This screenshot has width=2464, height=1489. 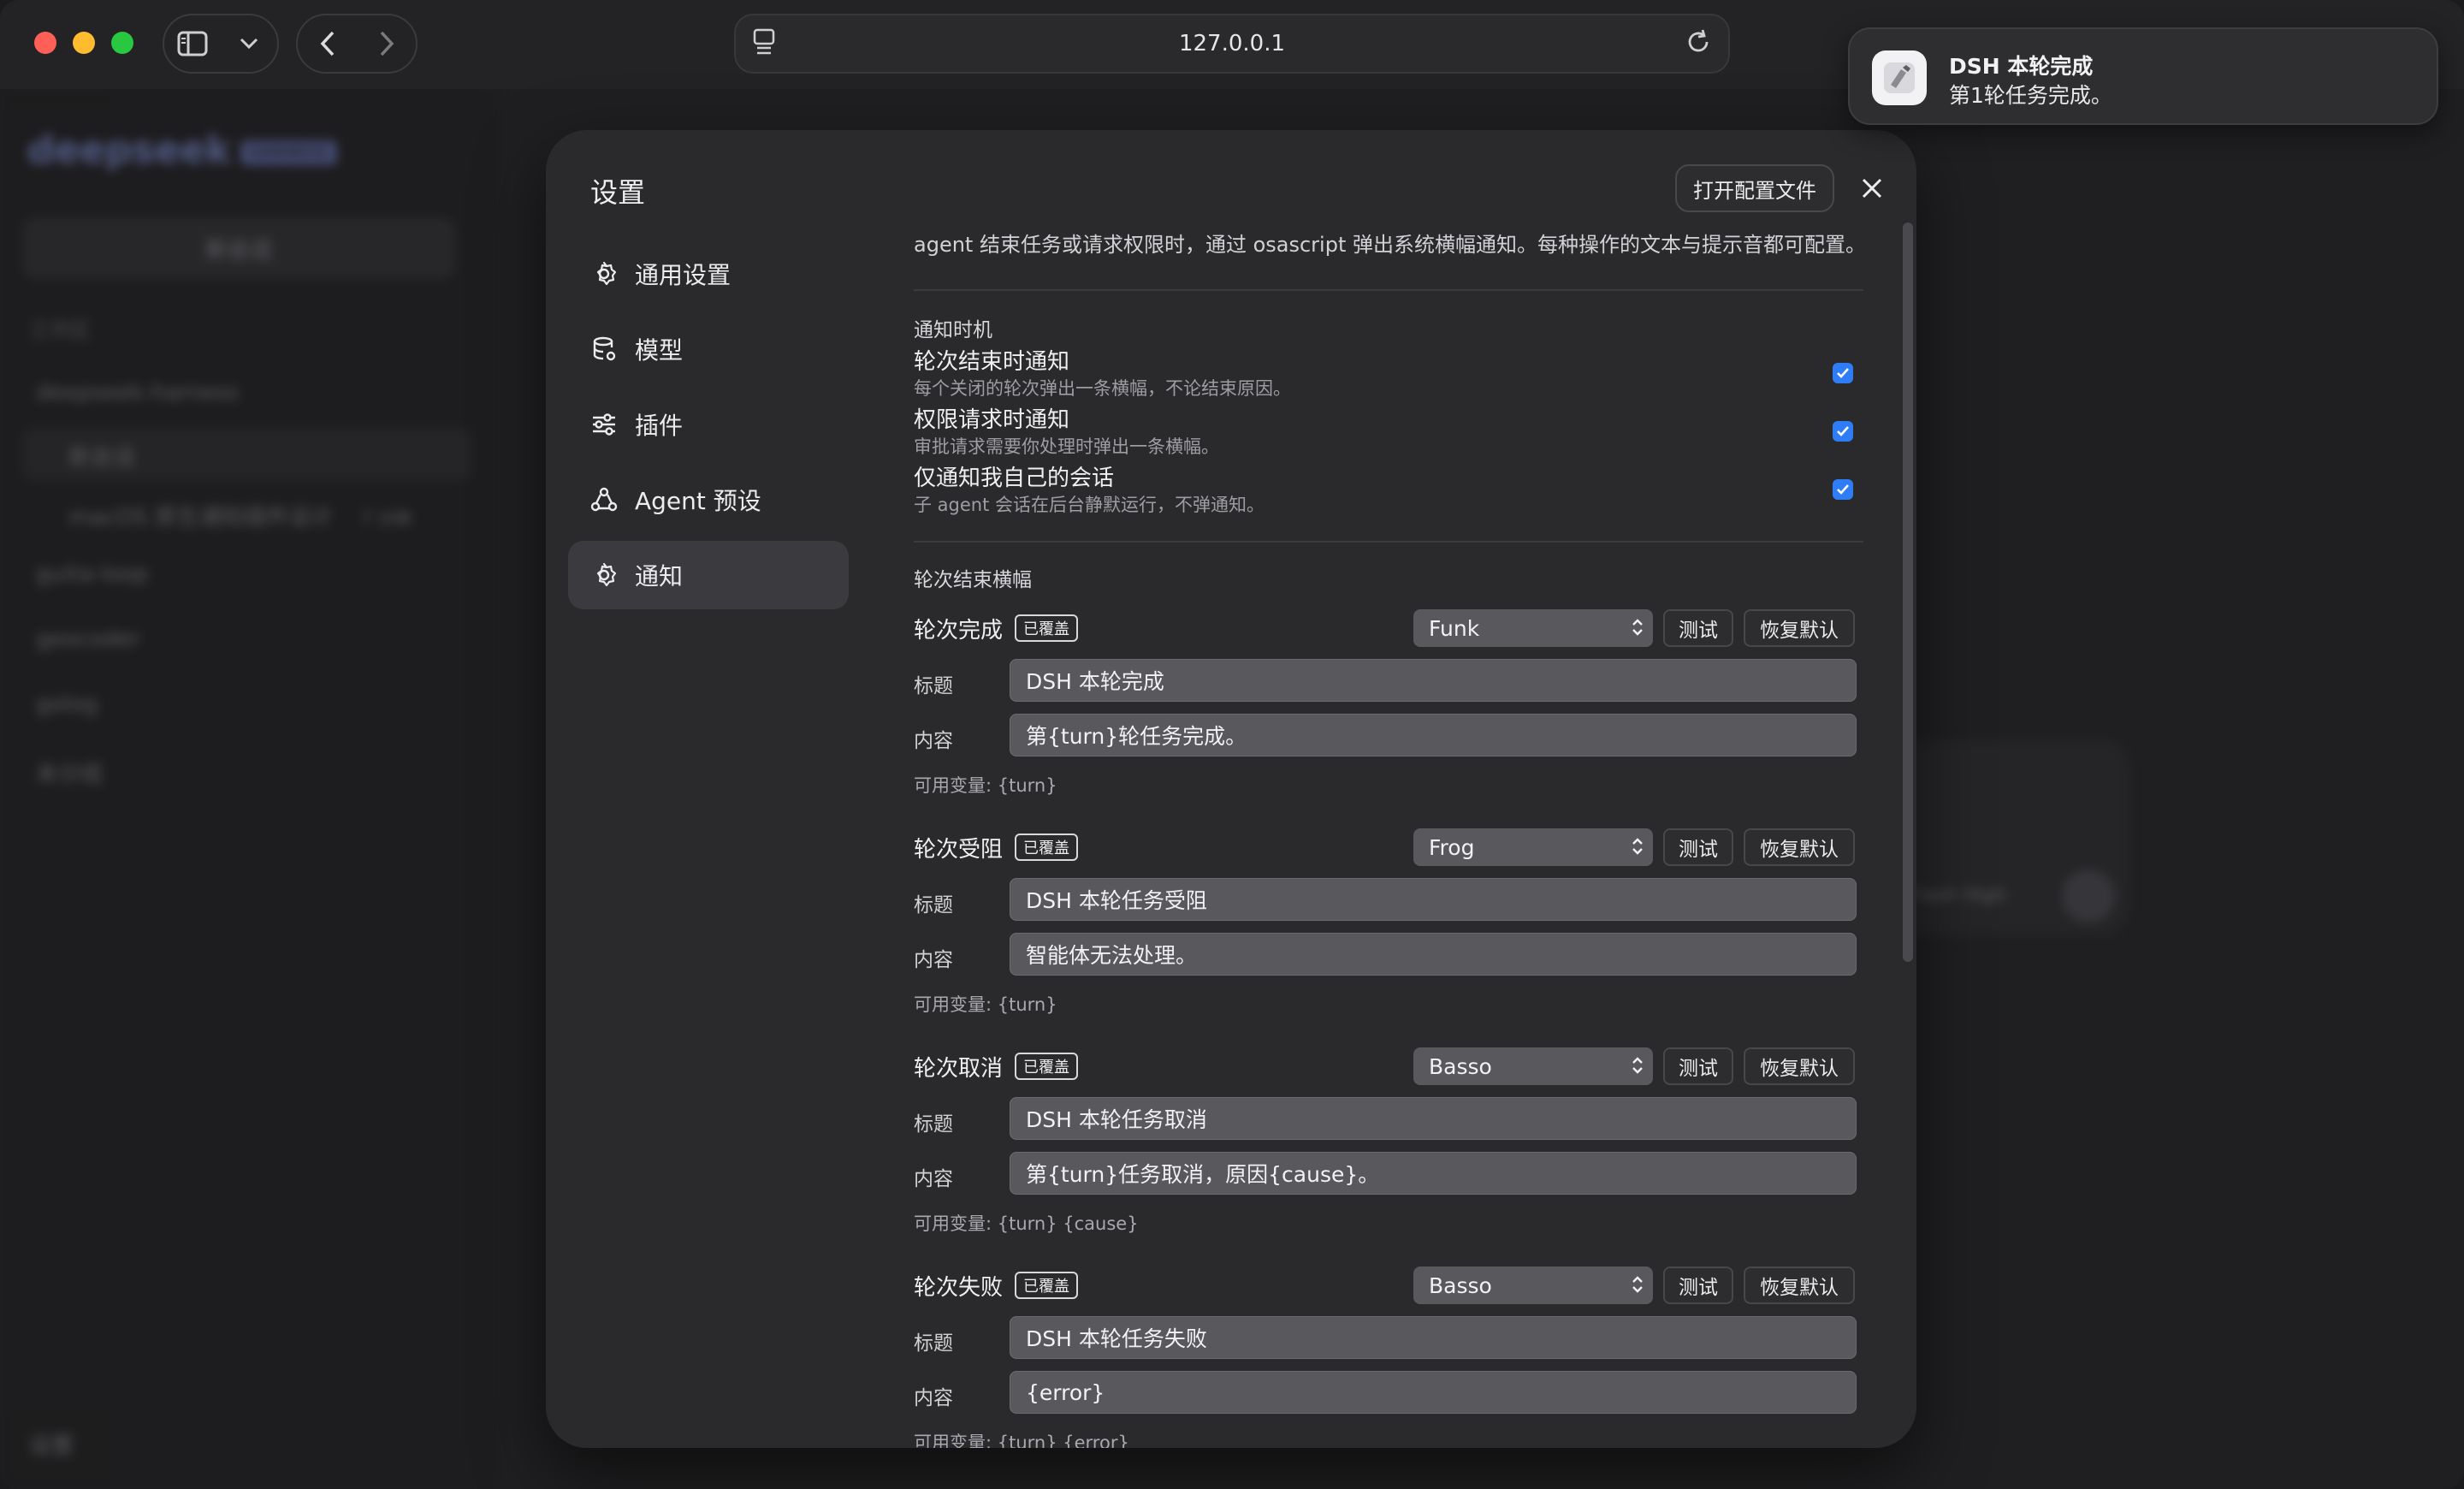 What do you see at coordinates (2021, 66) in the screenshot?
I see `notification-title: DSH 本轮完成` at bounding box center [2021, 66].